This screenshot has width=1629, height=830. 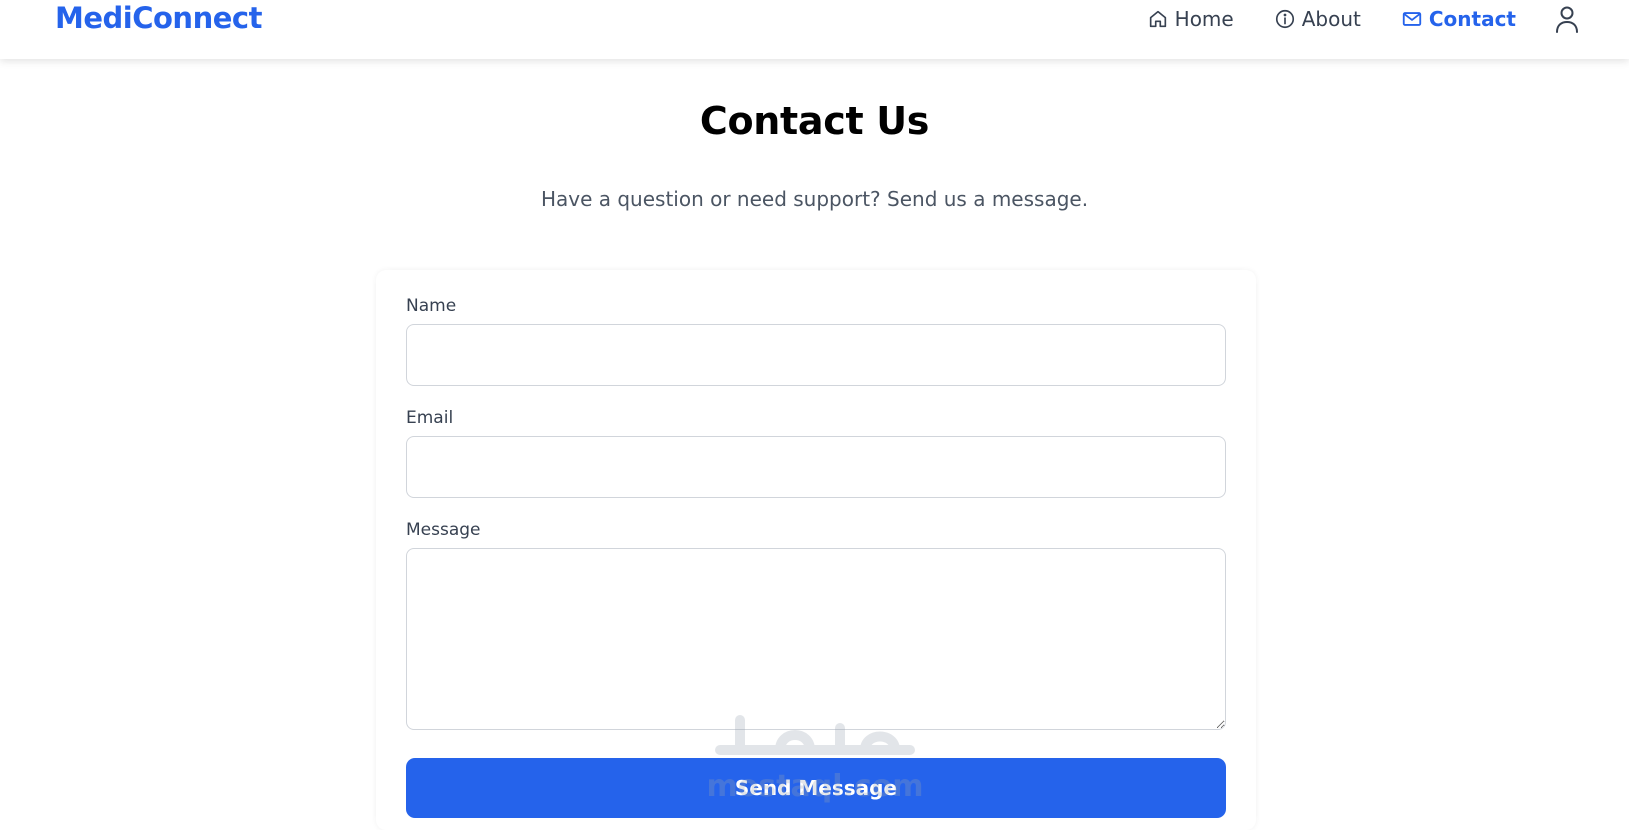 What do you see at coordinates (1284, 19) in the screenshot?
I see `info-icon` at bounding box center [1284, 19].